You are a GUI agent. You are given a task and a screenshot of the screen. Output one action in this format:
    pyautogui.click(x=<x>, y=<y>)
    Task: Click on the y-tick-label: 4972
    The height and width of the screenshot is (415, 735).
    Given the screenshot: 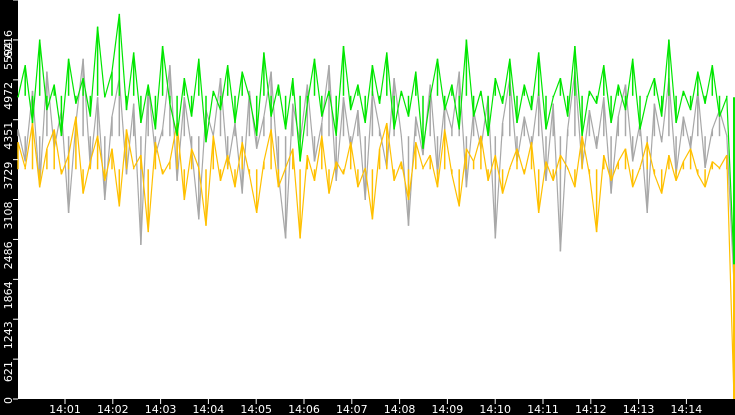 What is the action you would take?
    pyautogui.click(x=8, y=96)
    